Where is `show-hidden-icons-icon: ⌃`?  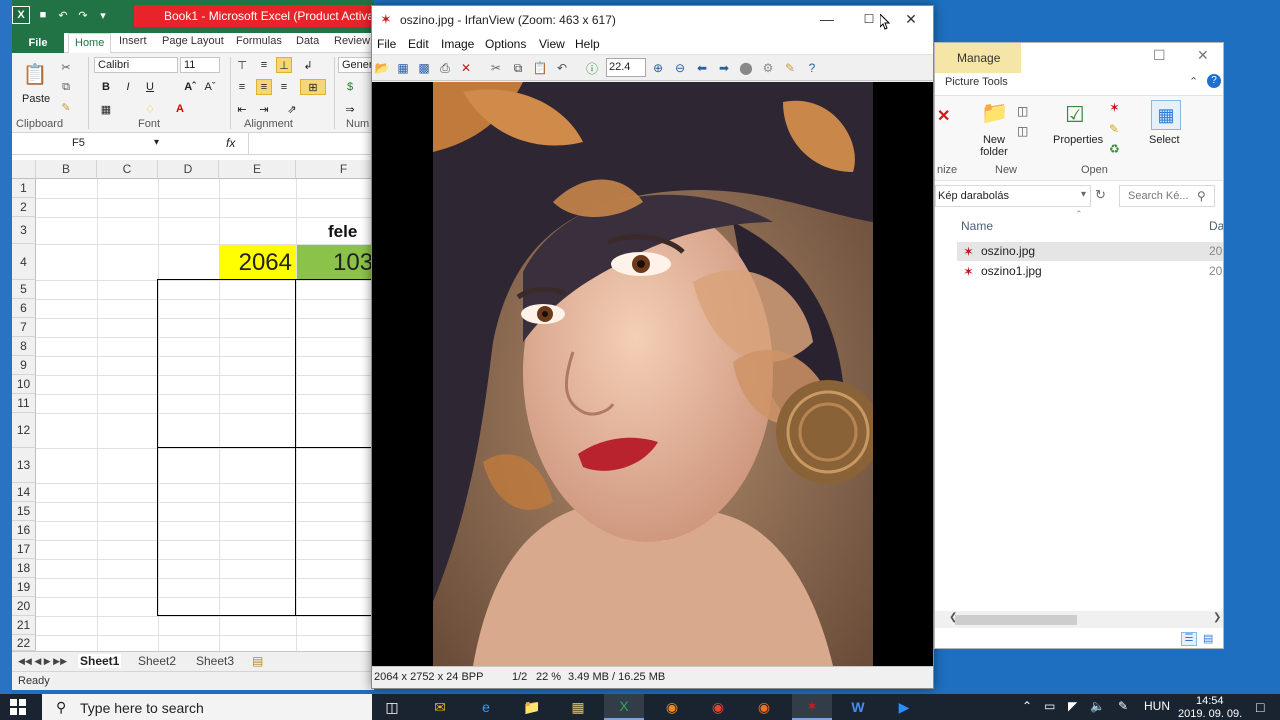 show-hidden-icons-icon: ⌃ is located at coordinates (1027, 706).